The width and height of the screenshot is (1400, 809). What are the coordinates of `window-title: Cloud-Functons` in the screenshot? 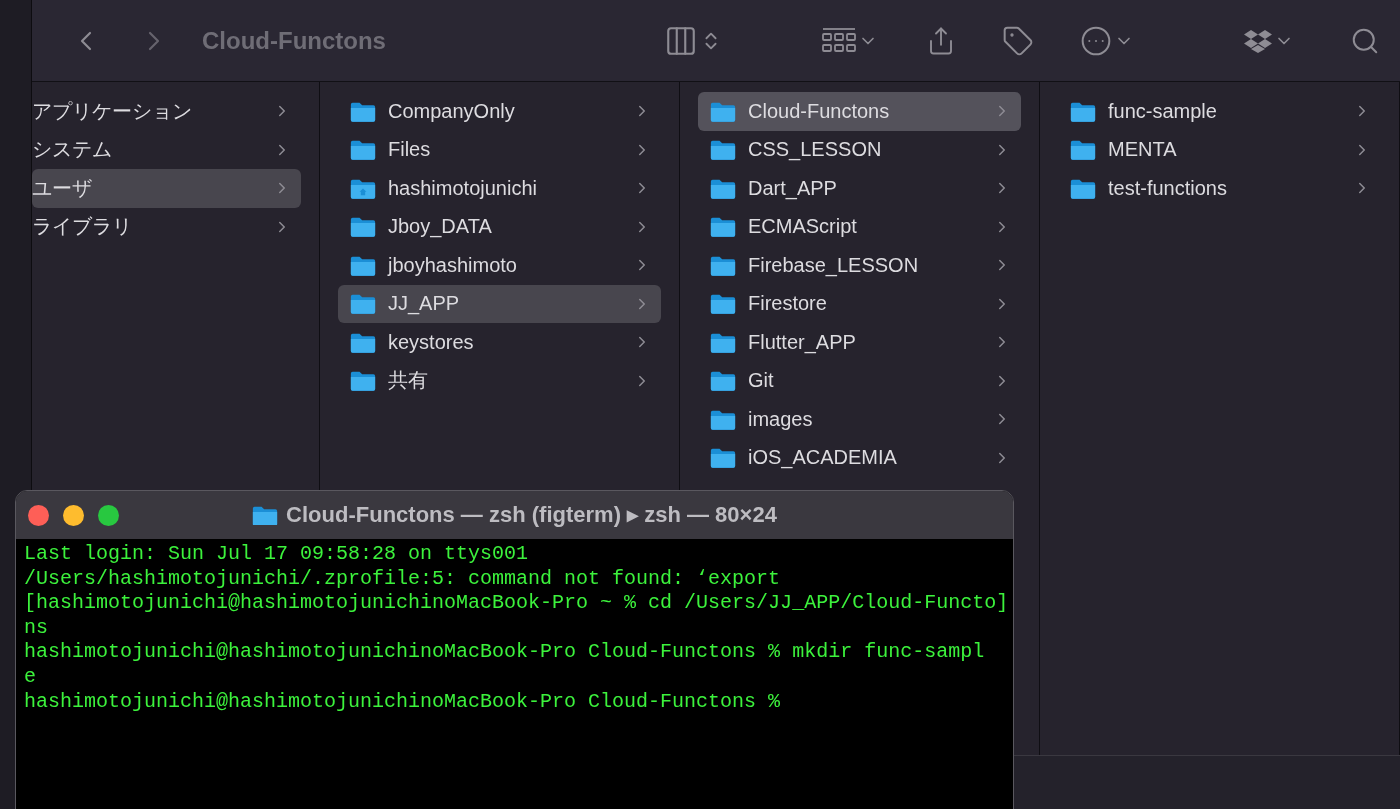 It's located at (294, 40).